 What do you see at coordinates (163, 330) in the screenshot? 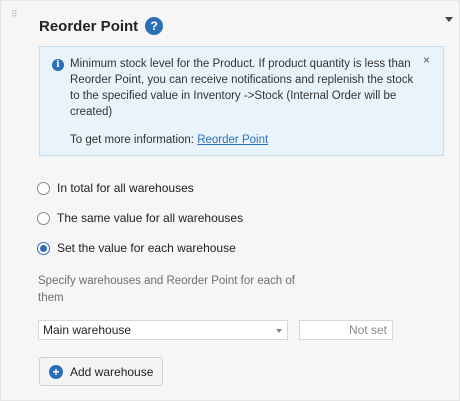
I see `warehouse-select: Main warehouse` at bounding box center [163, 330].